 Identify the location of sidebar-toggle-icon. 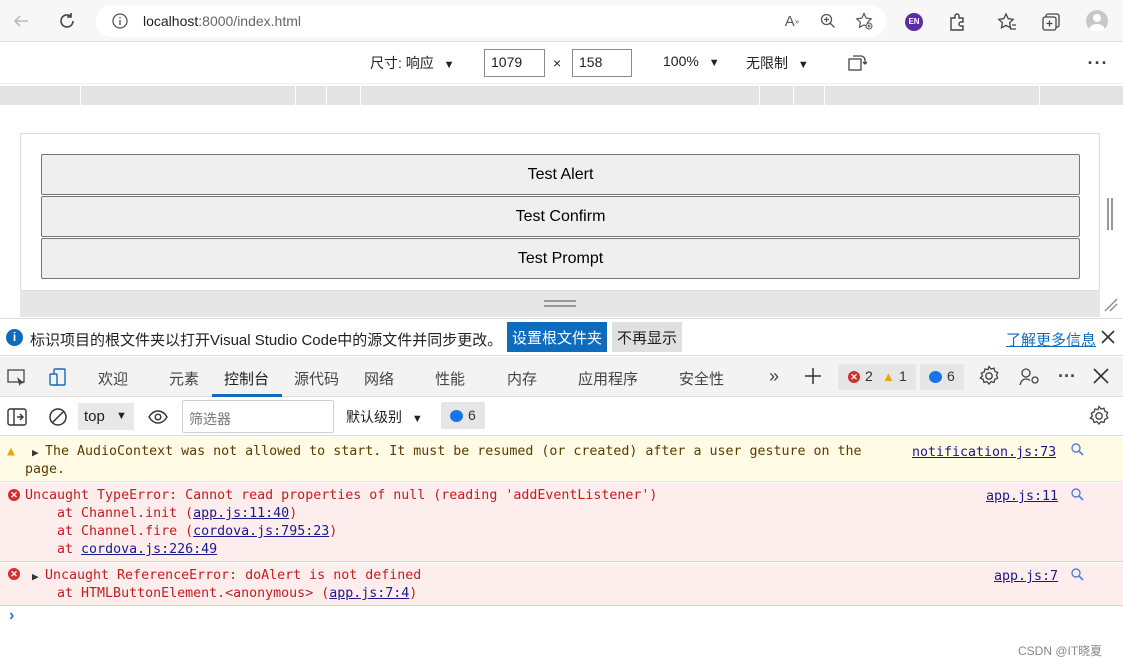
(17, 417).